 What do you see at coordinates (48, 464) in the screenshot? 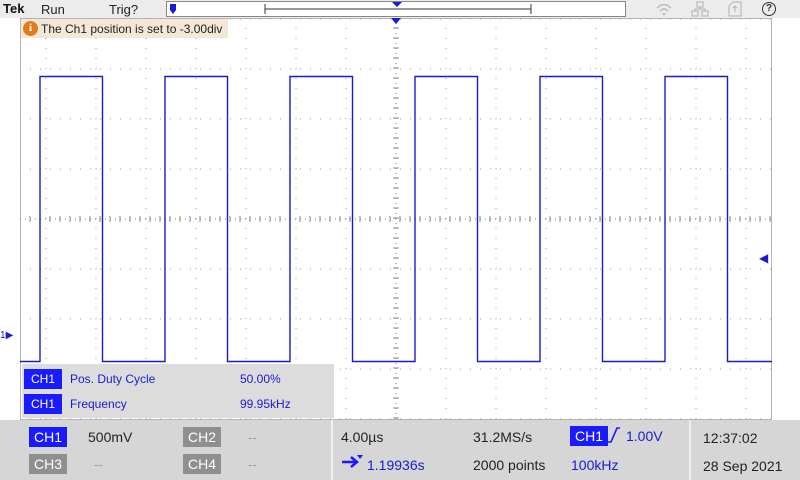
I see `ch3-badge: CH3` at bounding box center [48, 464].